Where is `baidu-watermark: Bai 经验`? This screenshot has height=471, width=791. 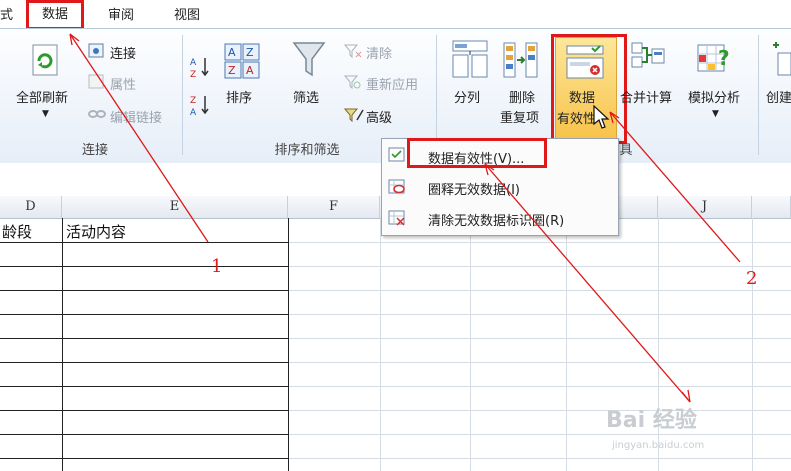 baidu-watermark: Bai 经验 is located at coordinates (651, 420).